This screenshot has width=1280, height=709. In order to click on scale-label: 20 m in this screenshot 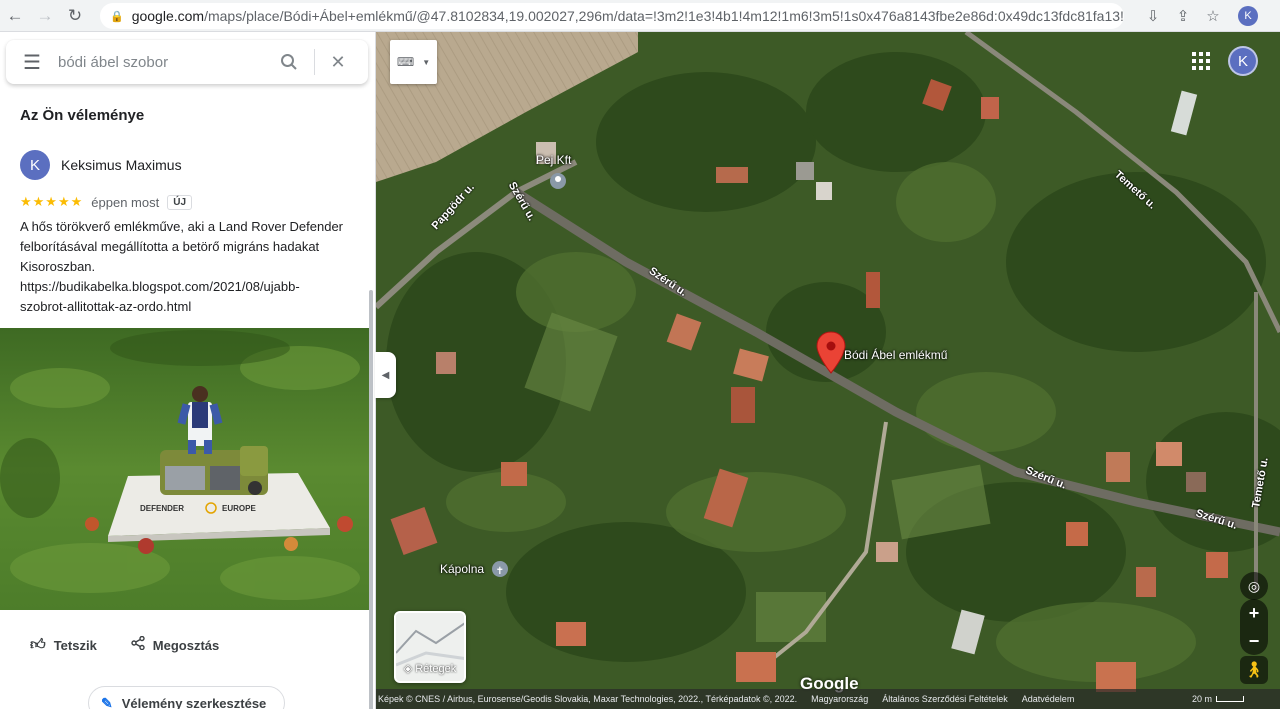, I will do `click(1201, 699)`.